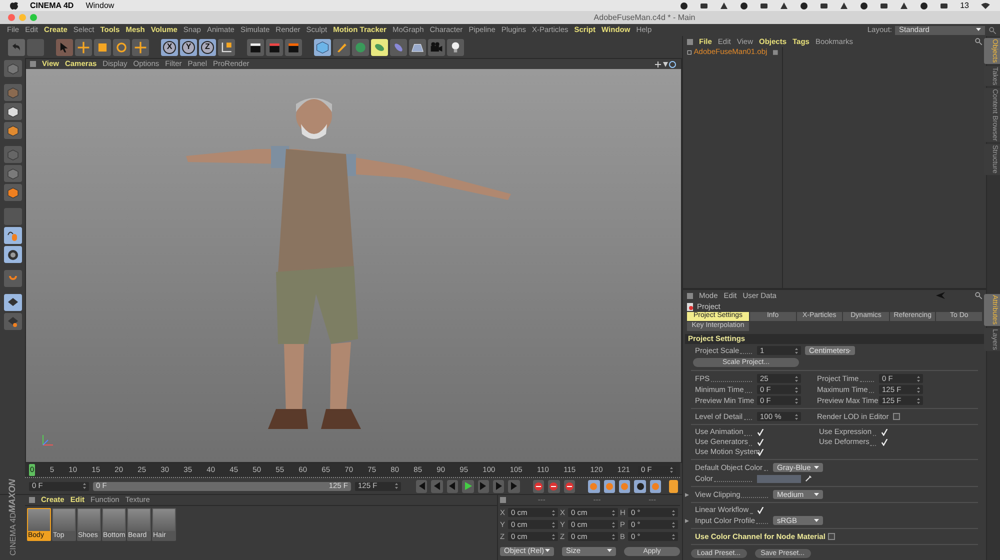 The height and width of the screenshot is (560, 1000). What do you see at coordinates (398, 47) in the screenshot?
I see `capsule-icon` at bounding box center [398, 47].